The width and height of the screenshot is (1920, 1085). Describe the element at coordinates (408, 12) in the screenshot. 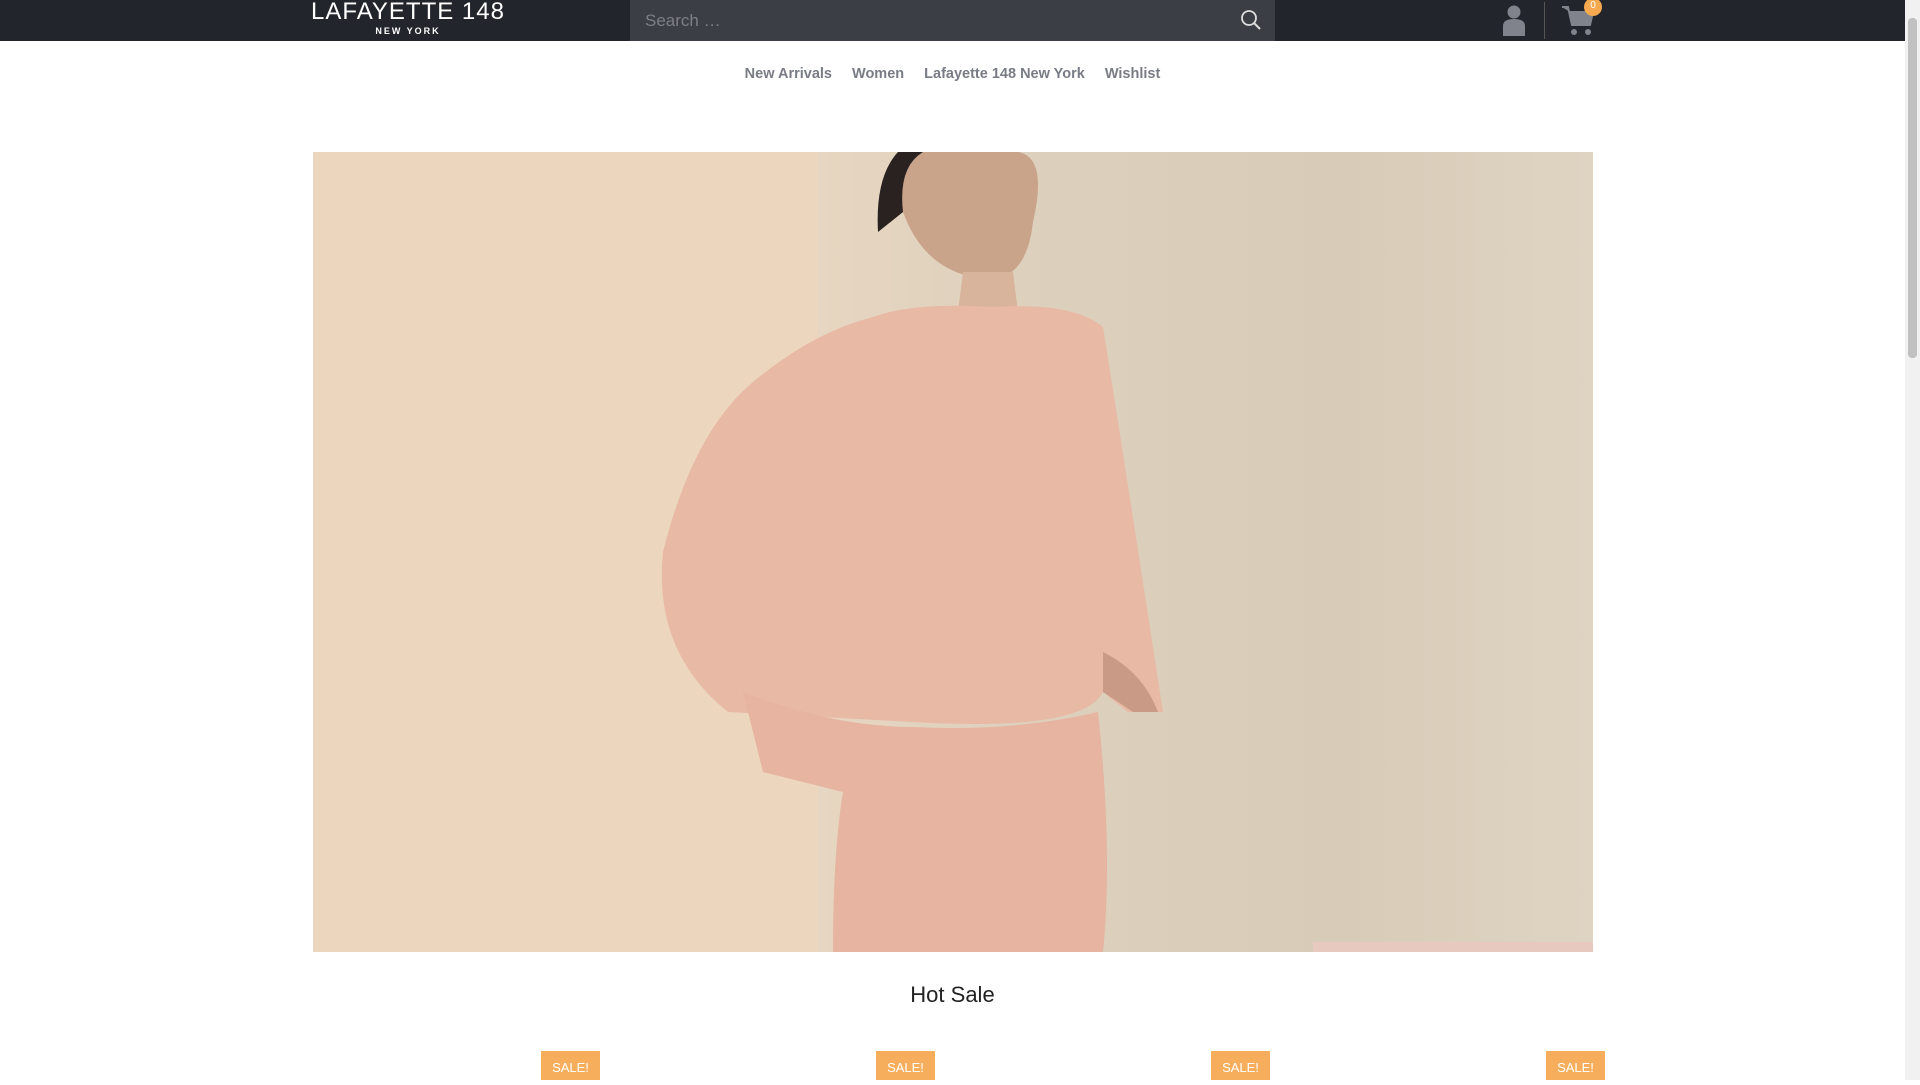

I see `logo-text: LAFAYETTE 148` at that location.